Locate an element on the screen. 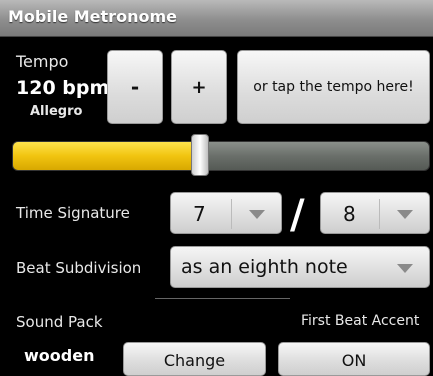 Image resolution: width=433 pixels, height=376 pixels. sound-pack-value: wooden is located at coordinates (59, 355).